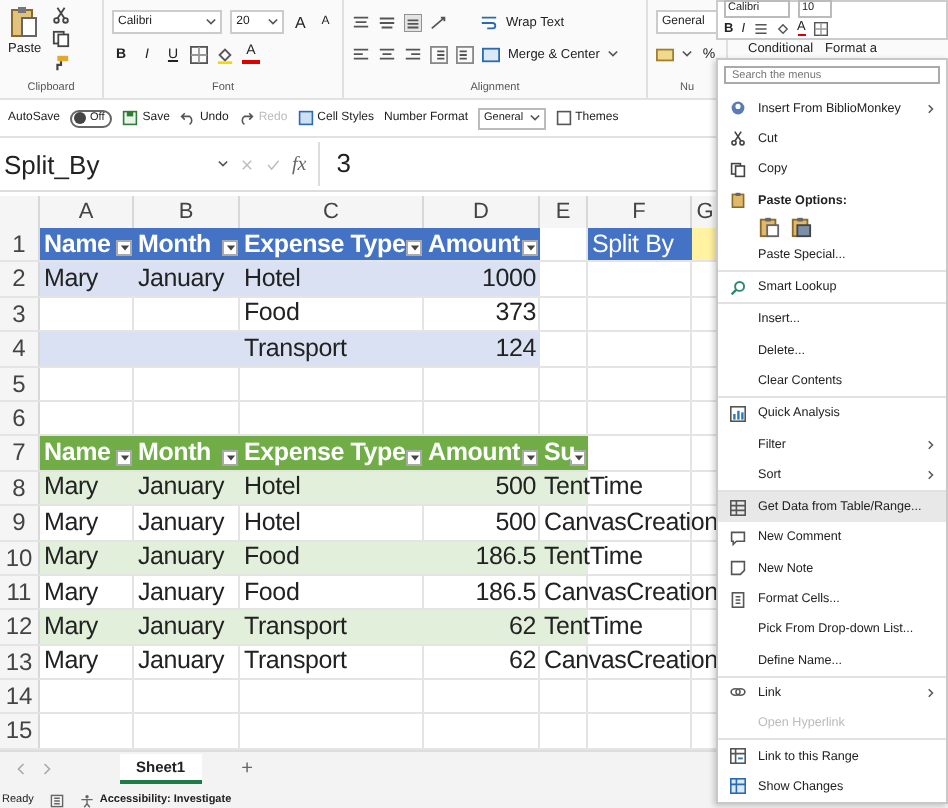  I want to click on table-header: Month, so click(174, 453).